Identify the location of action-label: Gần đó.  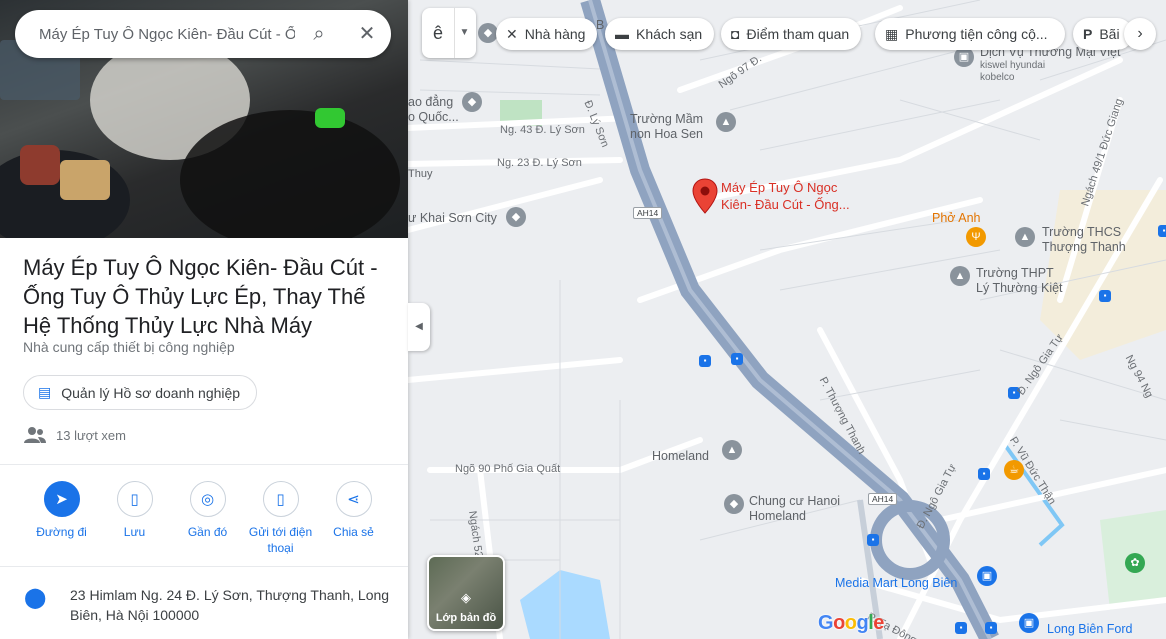
(207, 532).